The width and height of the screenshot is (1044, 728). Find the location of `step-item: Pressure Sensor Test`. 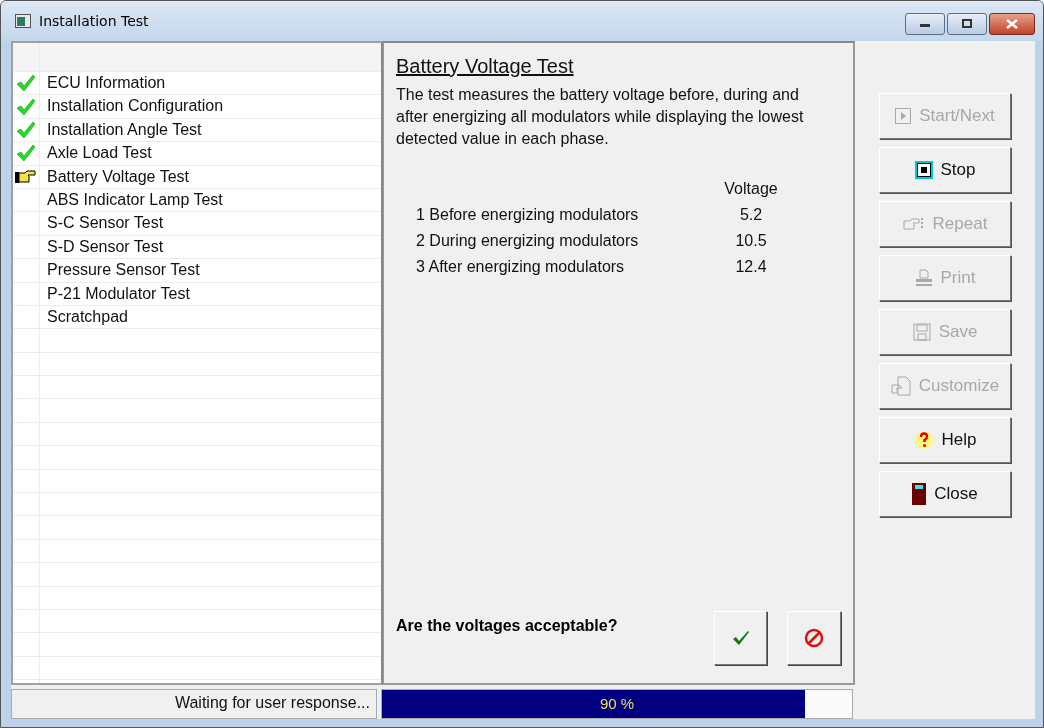

step-item: Pressure Sensor Test is located at coordinates (120, 270).